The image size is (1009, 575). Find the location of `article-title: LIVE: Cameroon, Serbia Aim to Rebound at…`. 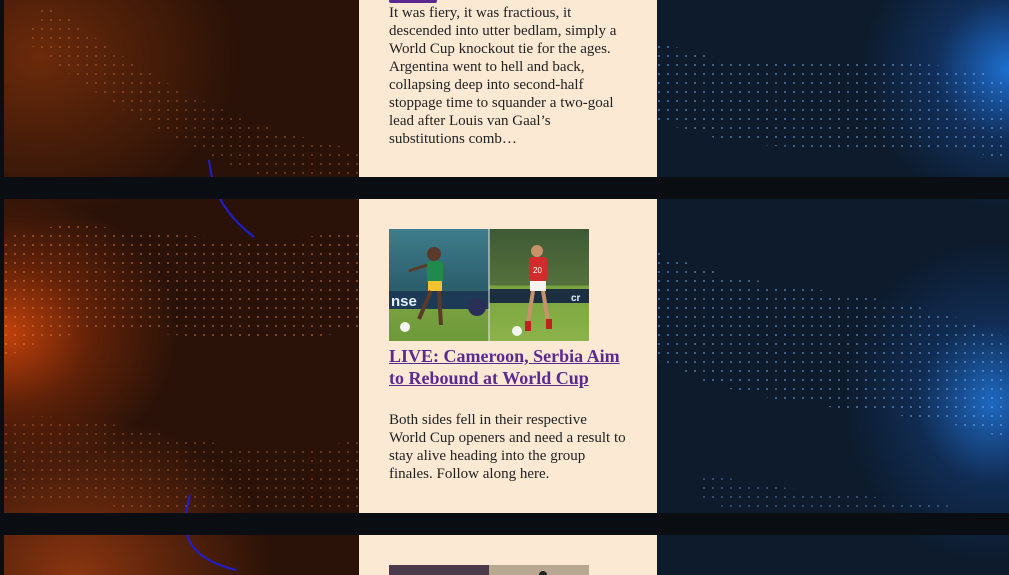

article-title: LIVE: Cameroon, Serbia Aim to Rebound at… is located at coordinates (508, 367).